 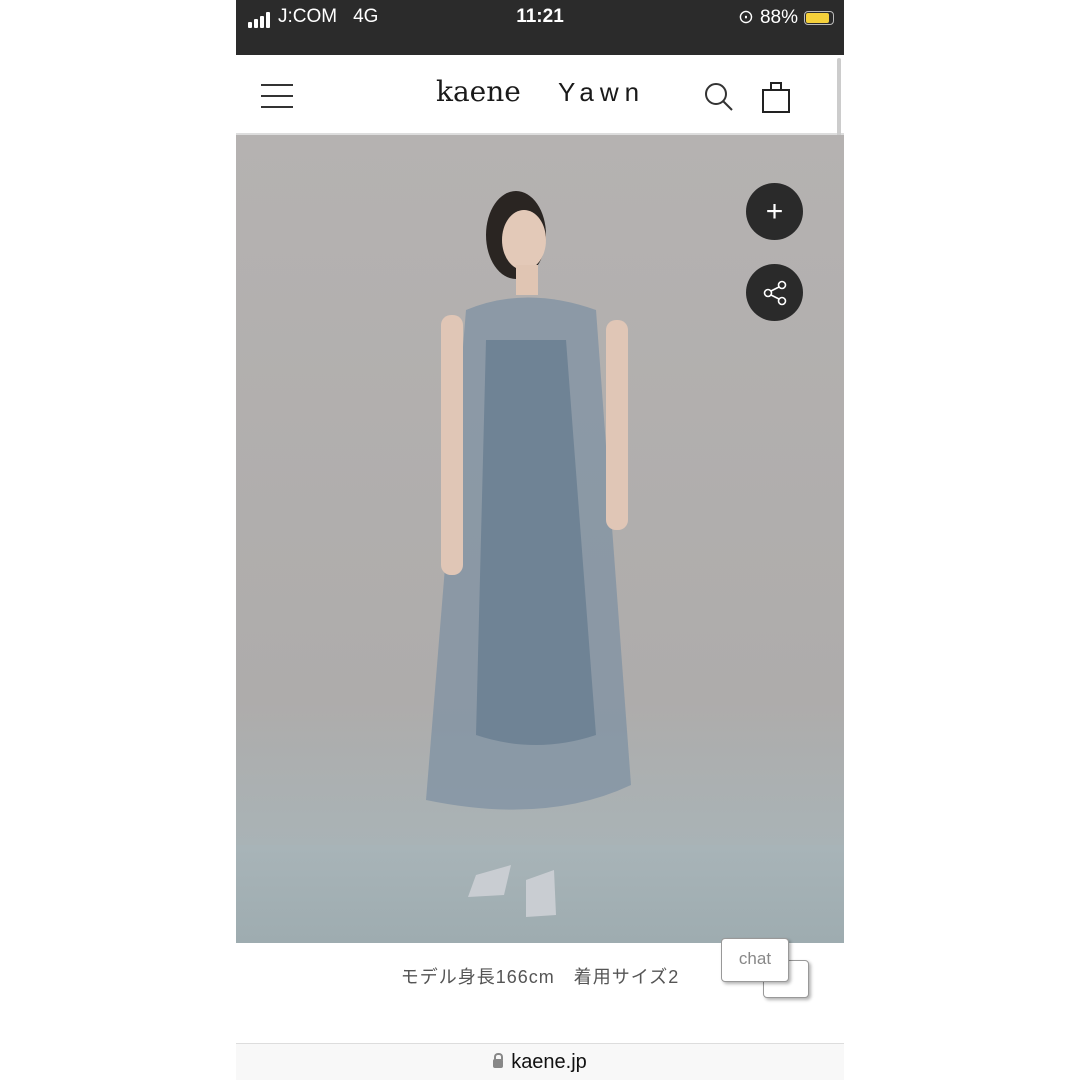 I want to click on share-button, so click(x=774, y=292).